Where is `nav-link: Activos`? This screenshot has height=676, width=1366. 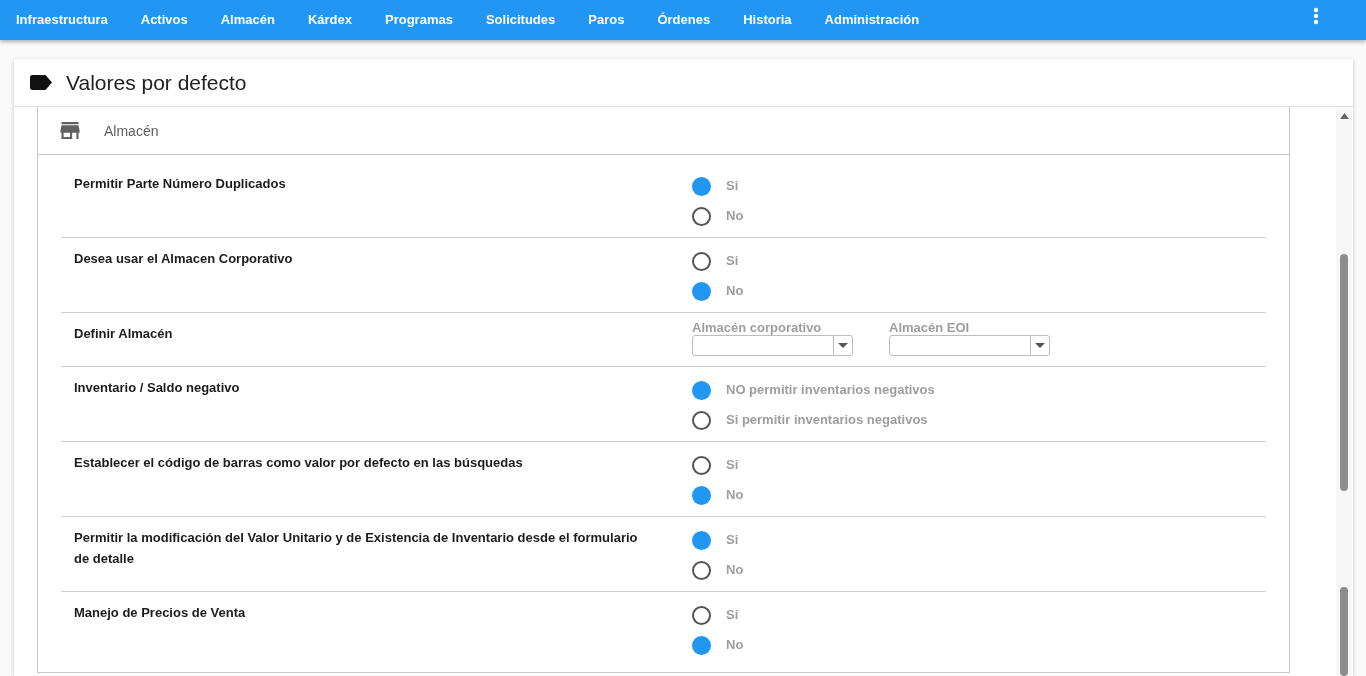
nav-link: Activos is located at coordinates (164, 20).